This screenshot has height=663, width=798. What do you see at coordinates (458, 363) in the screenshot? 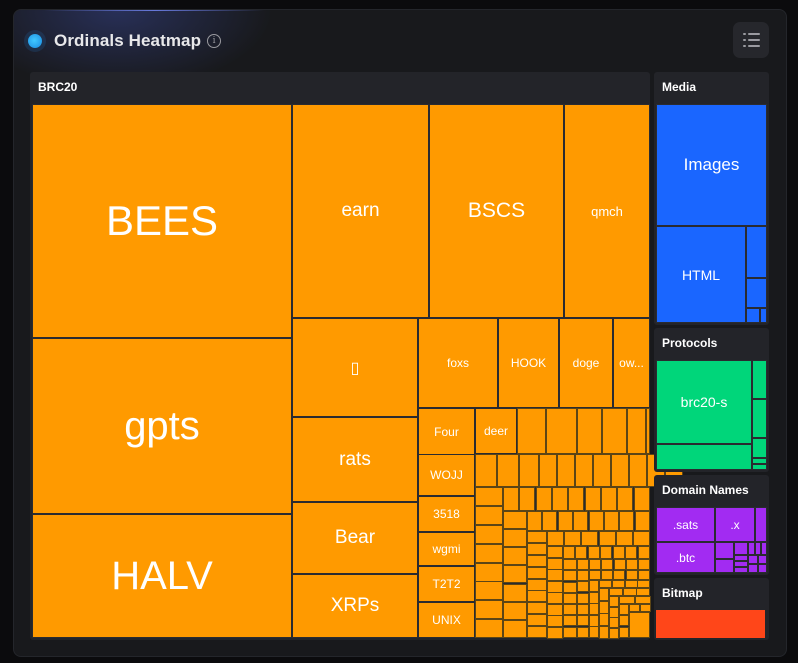
I see `tile-foxs: foxs` at bounding box center [458, 363].